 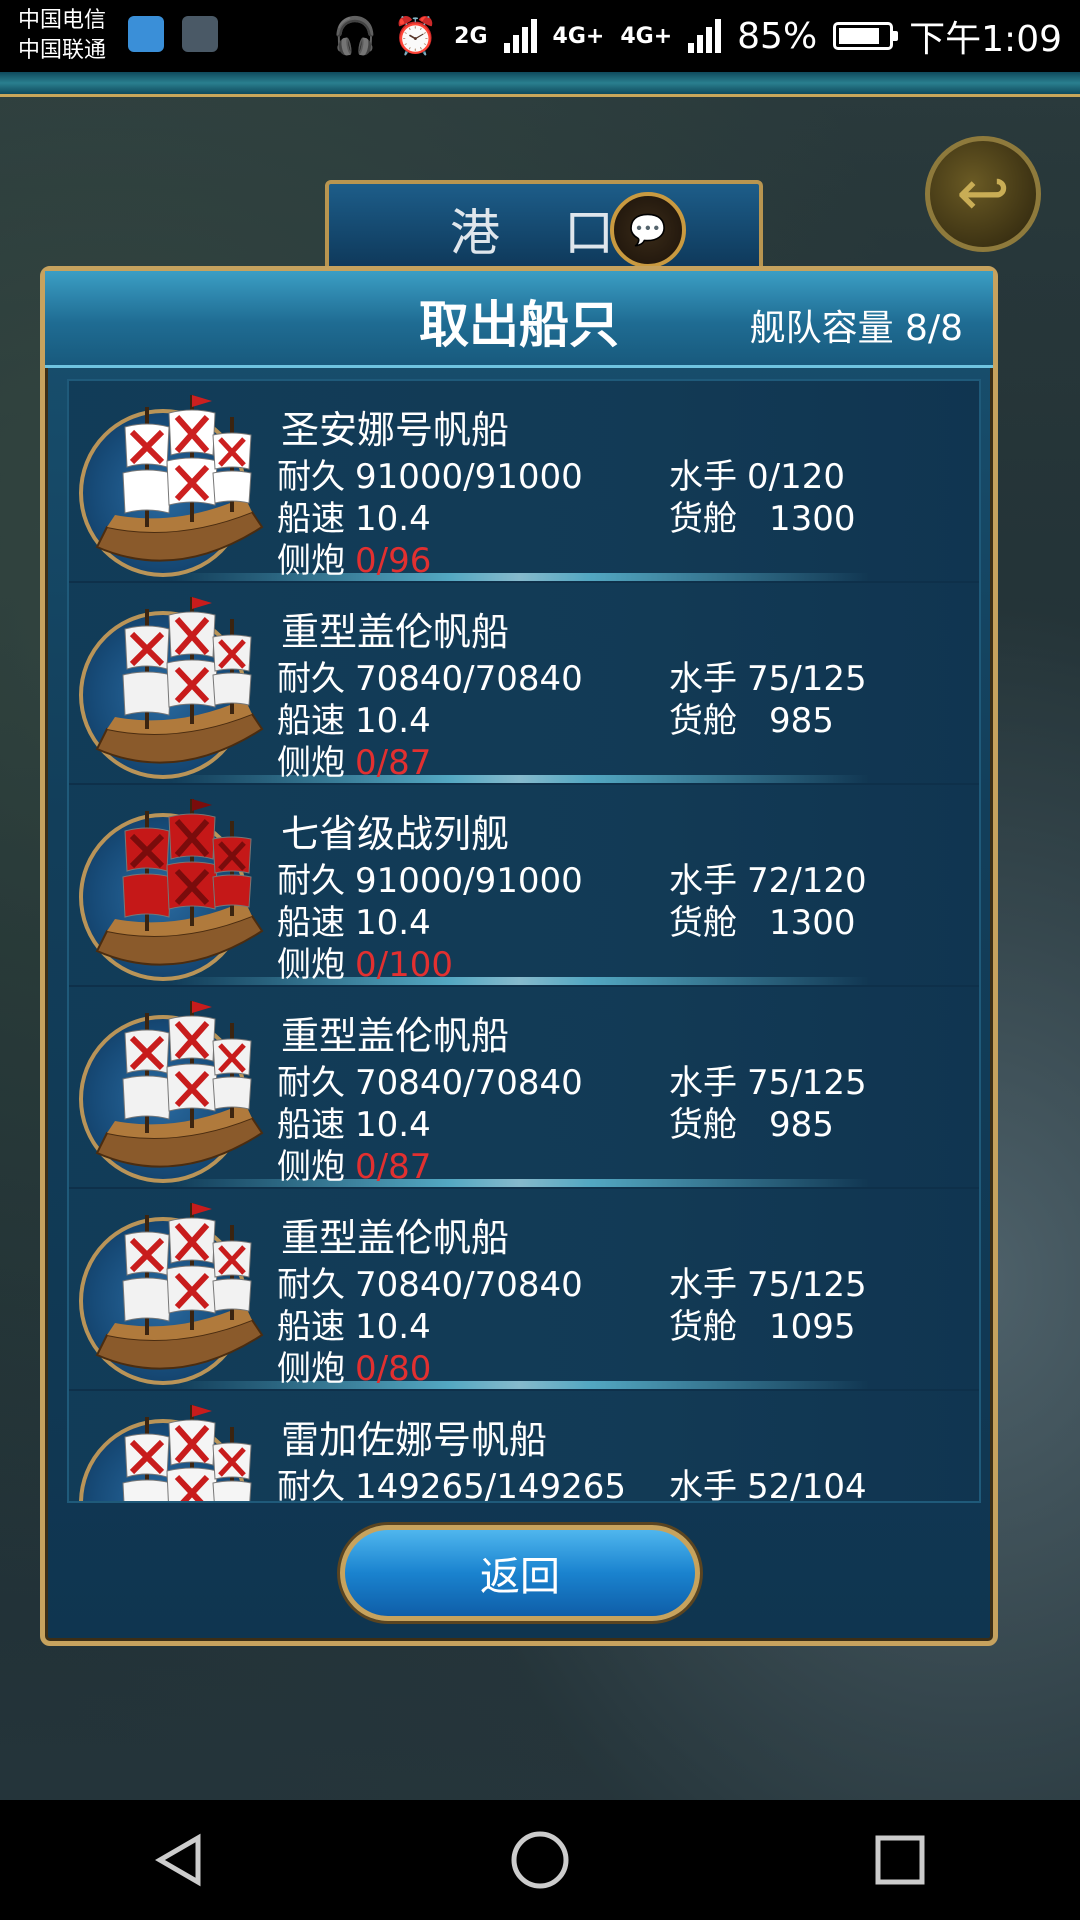 What do you see at coordinates (762, 1323) in the screenshot?
I see `stat-cargo: 货舱 1095` at bounding box center [762, 1323].